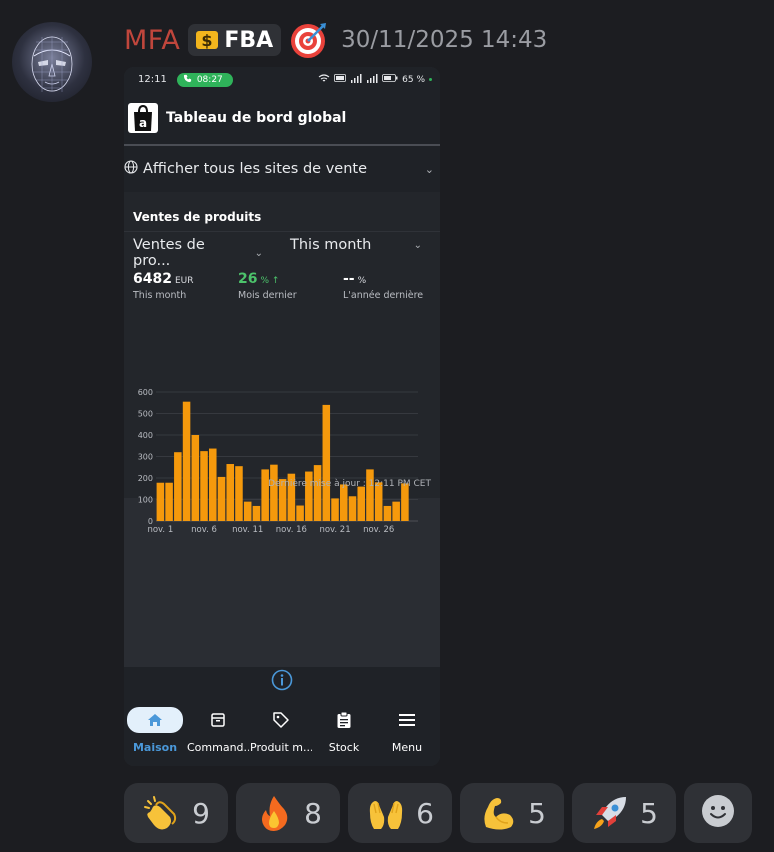 The width and height of the screenshot is (774, 852). Describe the element at coordinates (162, 813) in the screenshot. I see `clapping-hands-icon` at that location.